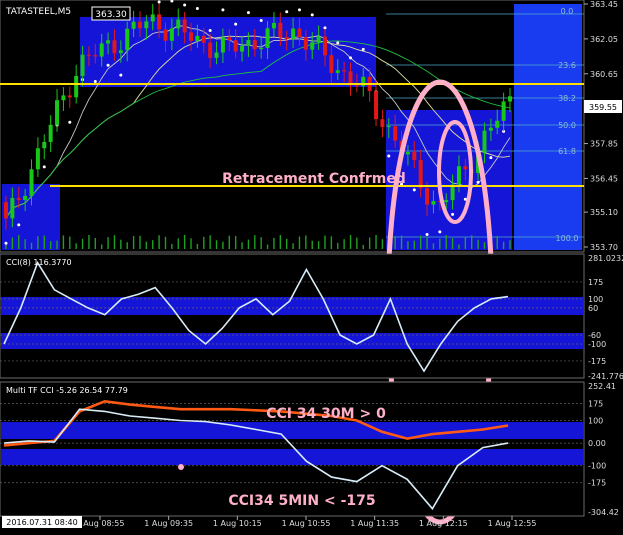 This screenshot has width=623, height=535. Describe the element at coordinates (604, 4) in the screenshot. I see `price-tick-label: 363.45` at that location.